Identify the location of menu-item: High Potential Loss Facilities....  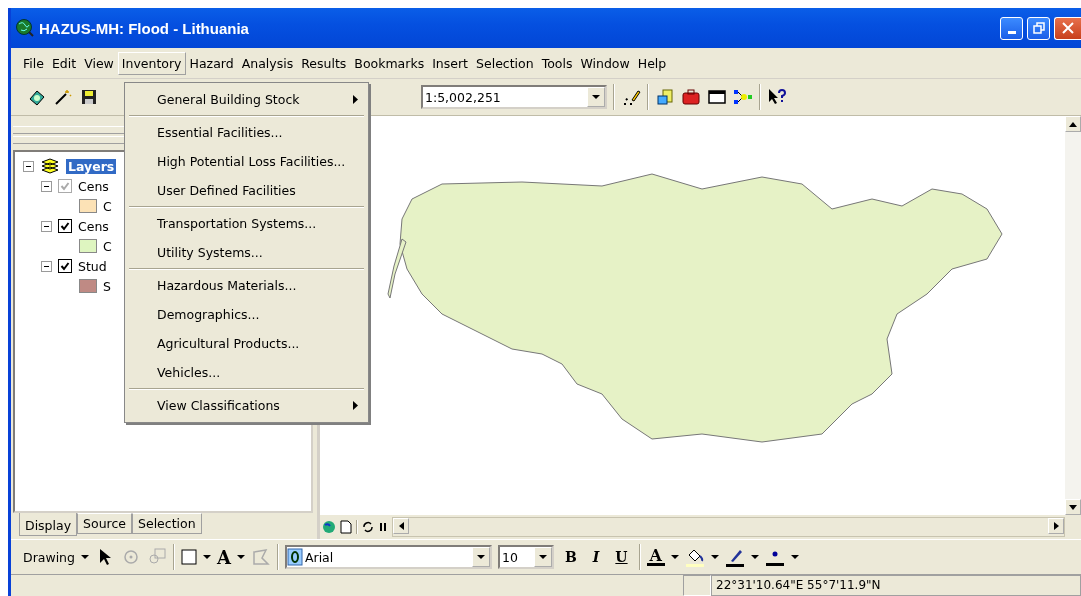
(246, 161).